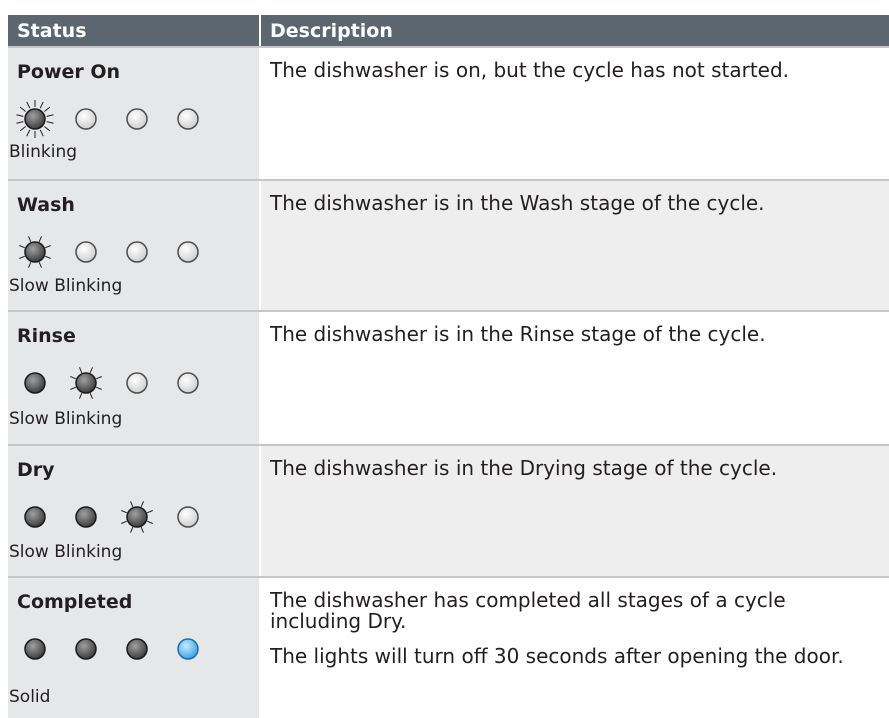 This screenshot has height=718, width=889. I want to click on stage-name: Rinse, so click(46, 336).